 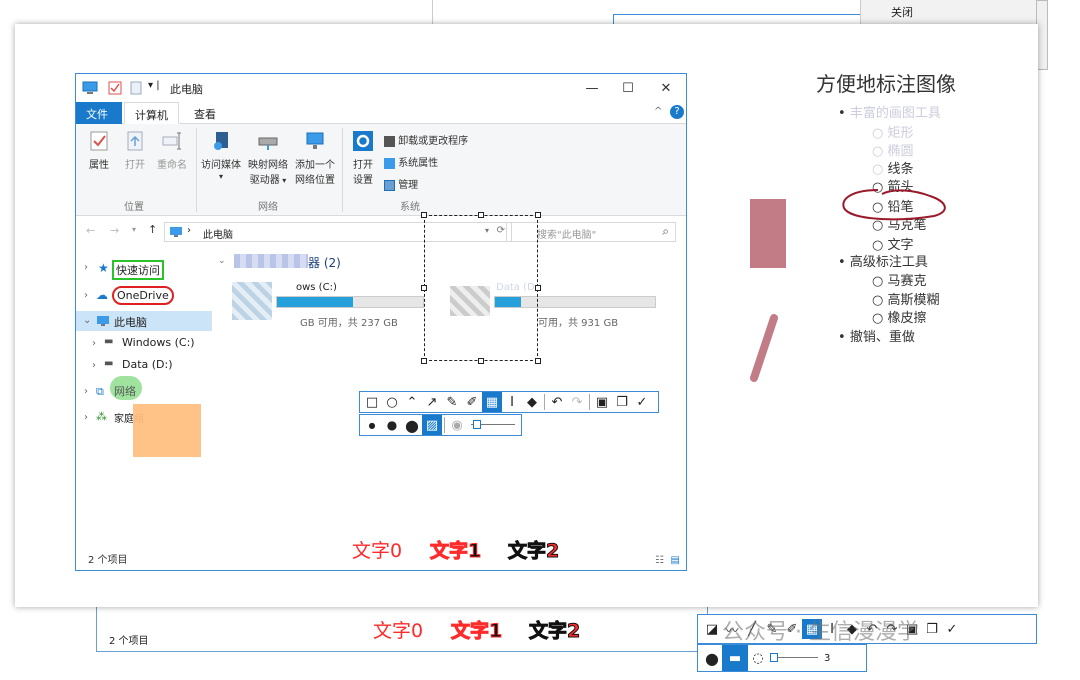 What do you see at coordinates (186, 89) in the screenshot?
I see `window-title: 此电脑` at bounding box center [186, 89].